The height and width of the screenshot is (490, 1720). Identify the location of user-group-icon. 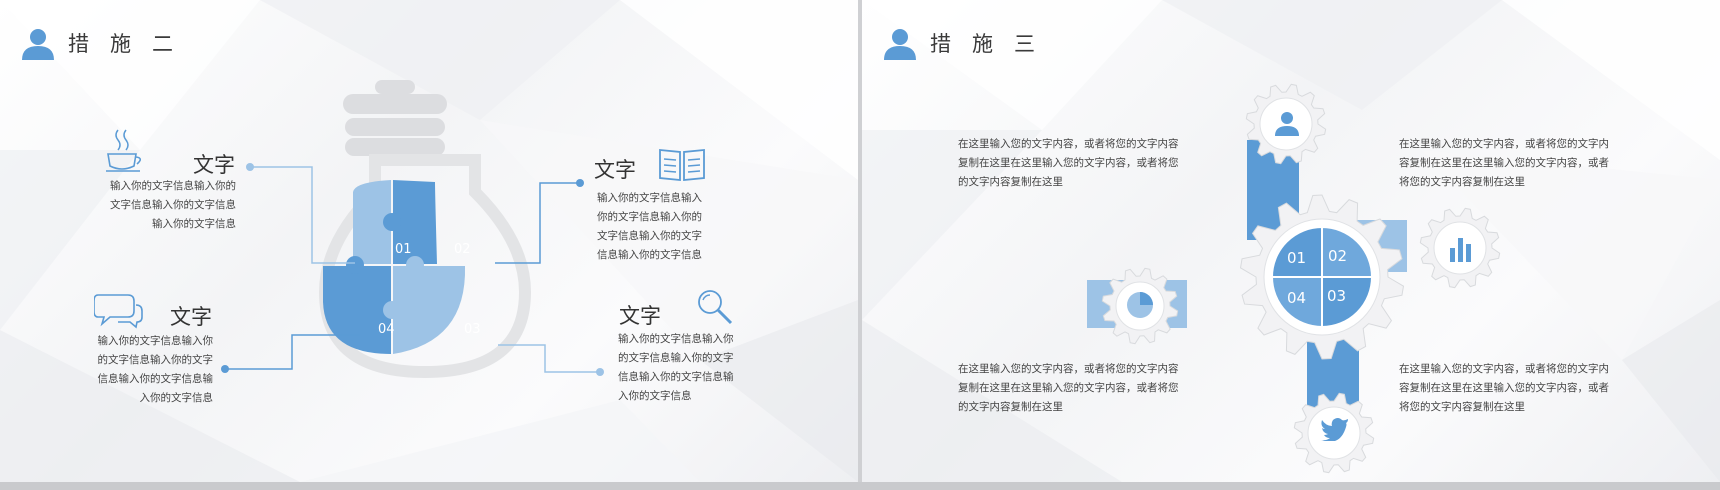
(1287, 124).